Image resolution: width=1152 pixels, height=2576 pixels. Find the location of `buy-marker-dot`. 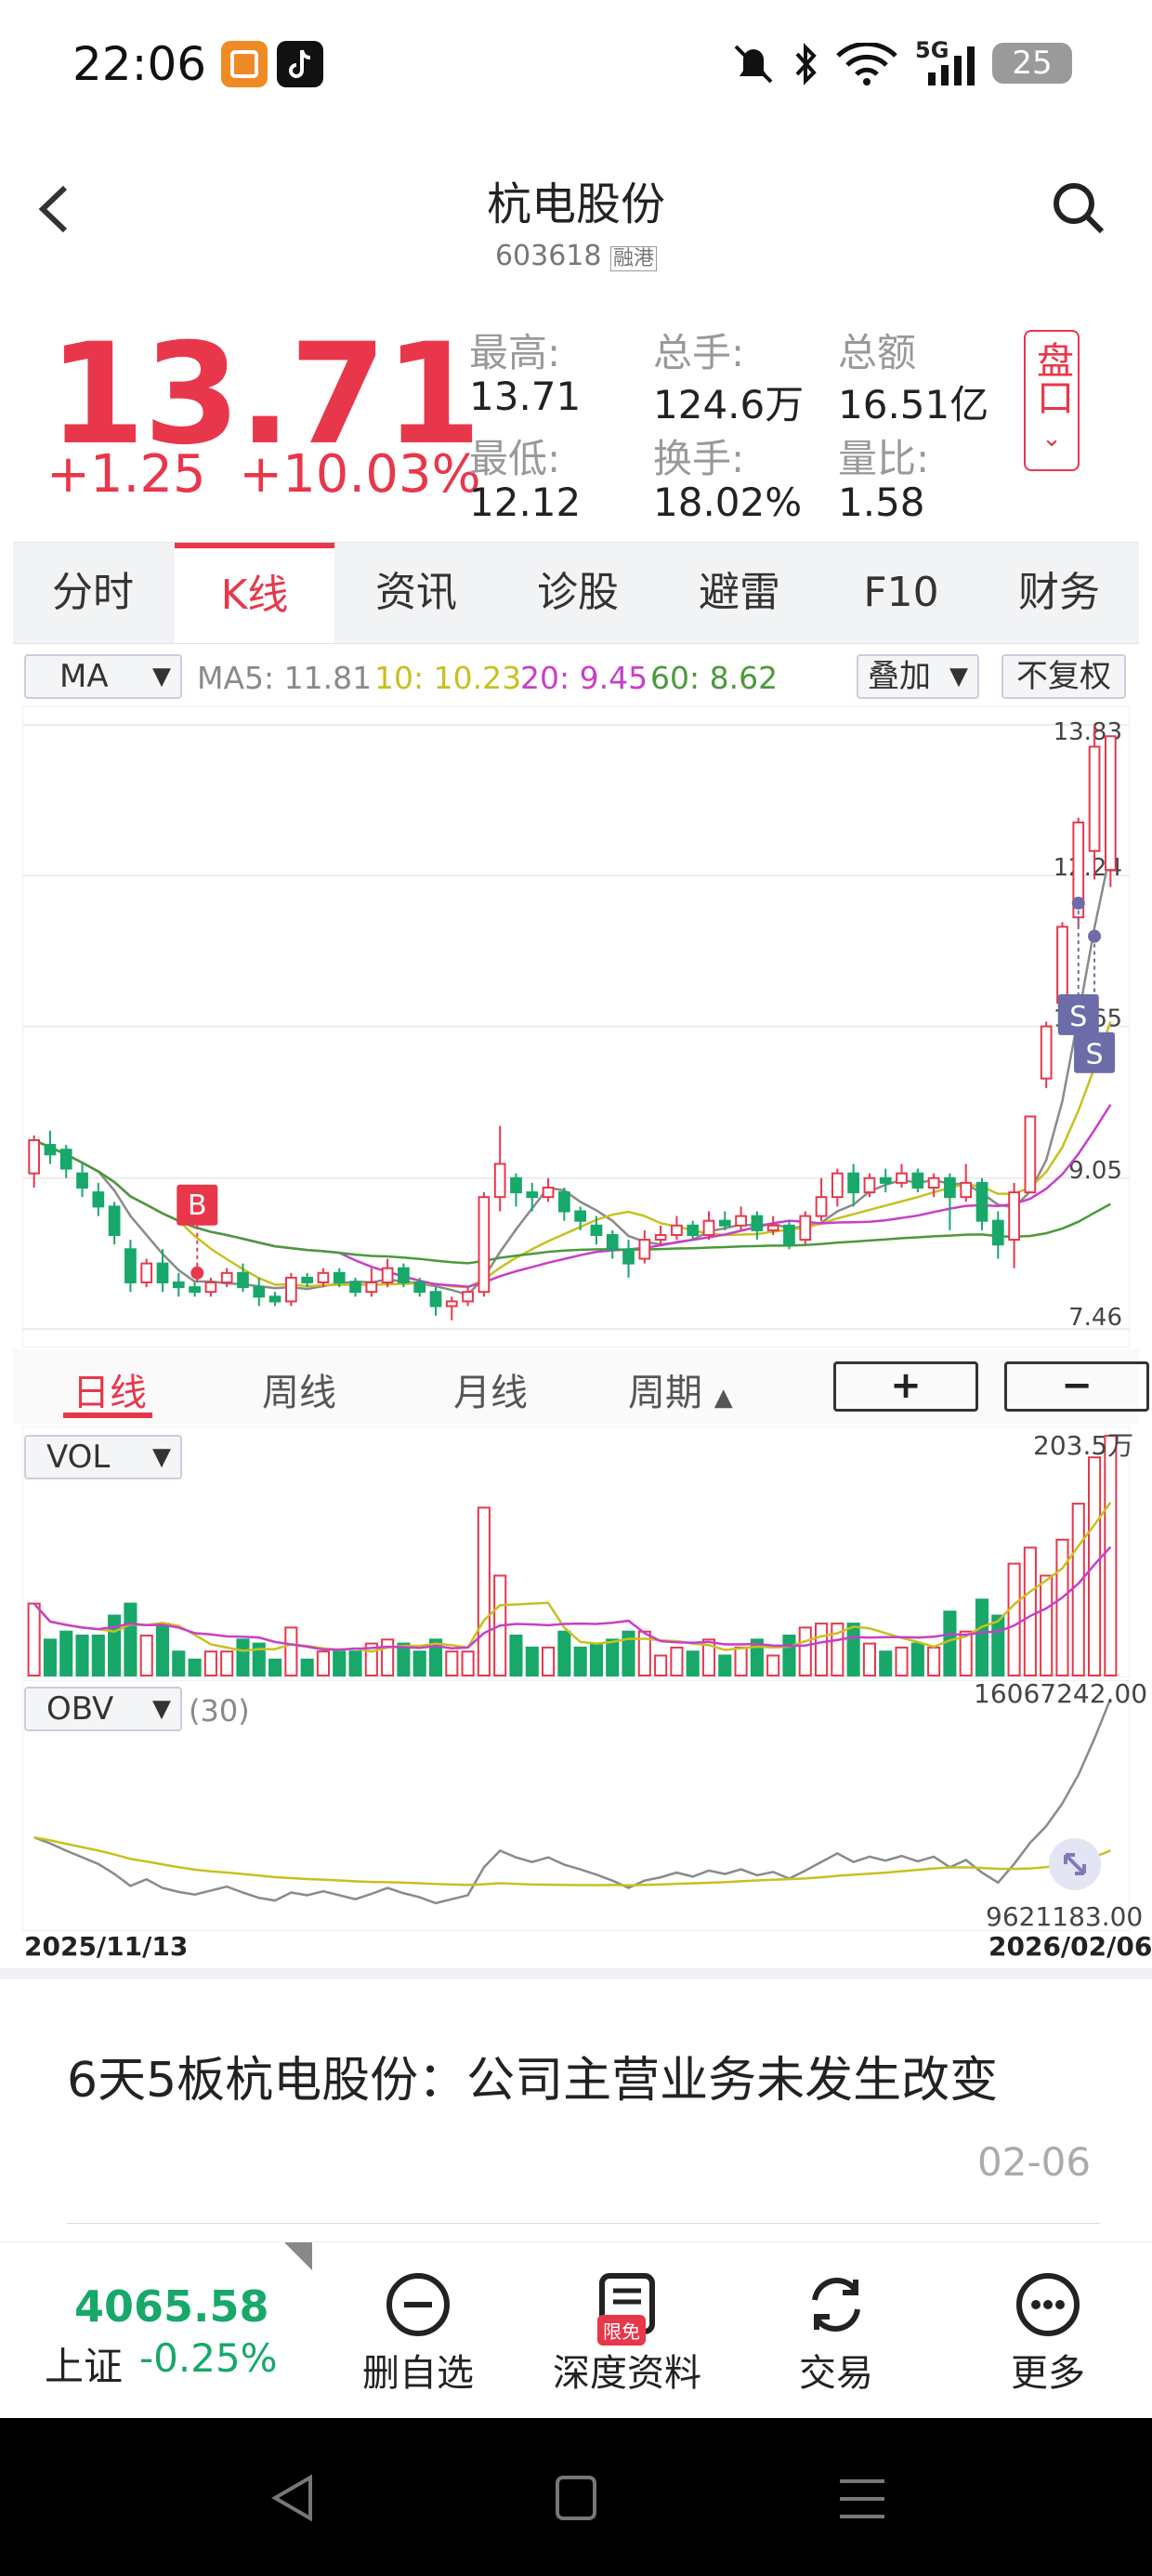

buy-marker-dot is located at coordinates (197, 1273).